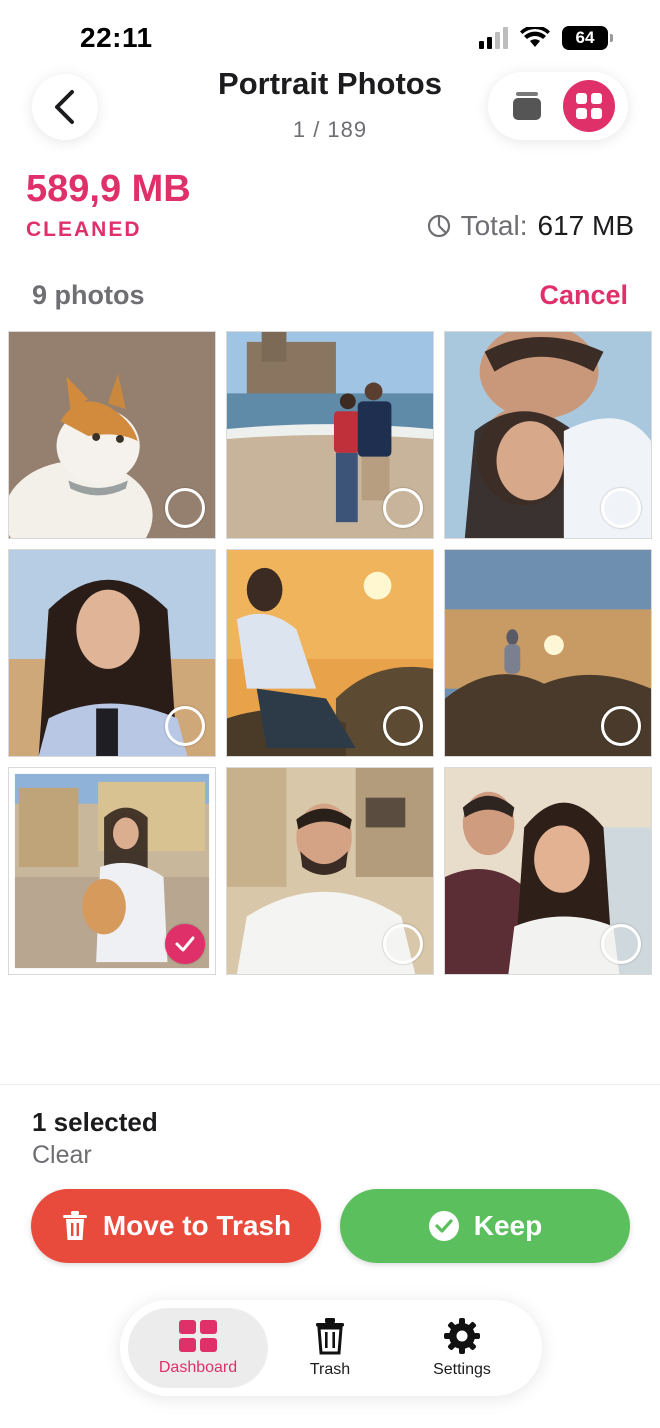  I want to click on keep-button: Keep, so click(485, 1226).